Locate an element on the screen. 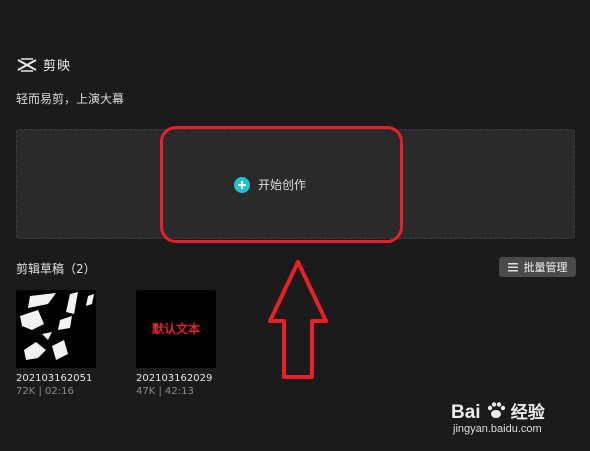 The image size is (590, 451). list-icon is located at coordinates (512, 267).